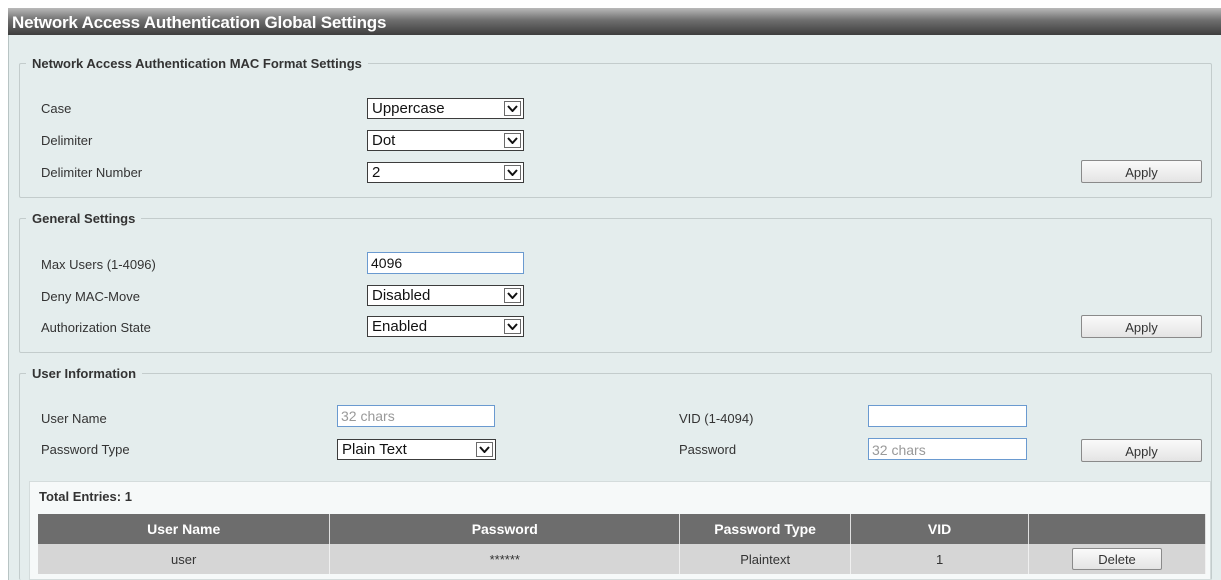 This screenshot has width=1221, height=580. Describe the element at coordinates (765, 559) in the screenshot. I see `cell-password-type: Plaintext` at that location.